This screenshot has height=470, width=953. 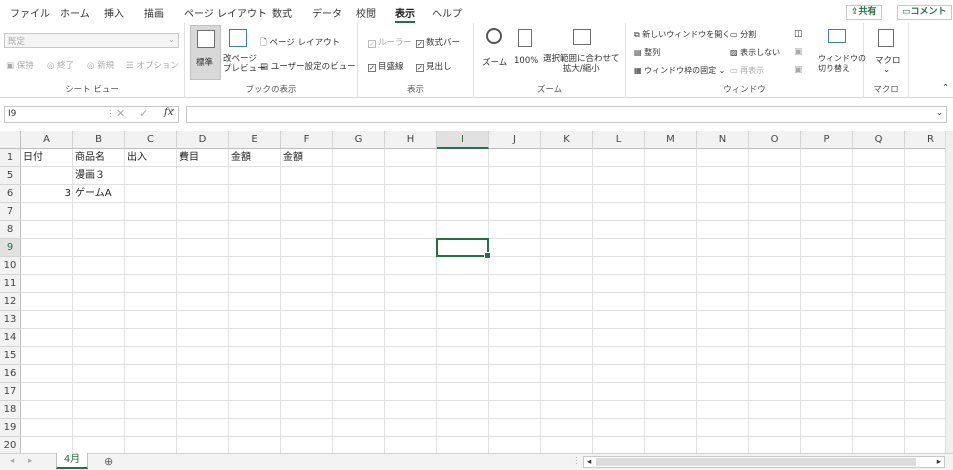 What do you see at coordinates (152, 65) in the screenshot?
I see `options-button: ☰ オプション` at bounding box center [152, 65].